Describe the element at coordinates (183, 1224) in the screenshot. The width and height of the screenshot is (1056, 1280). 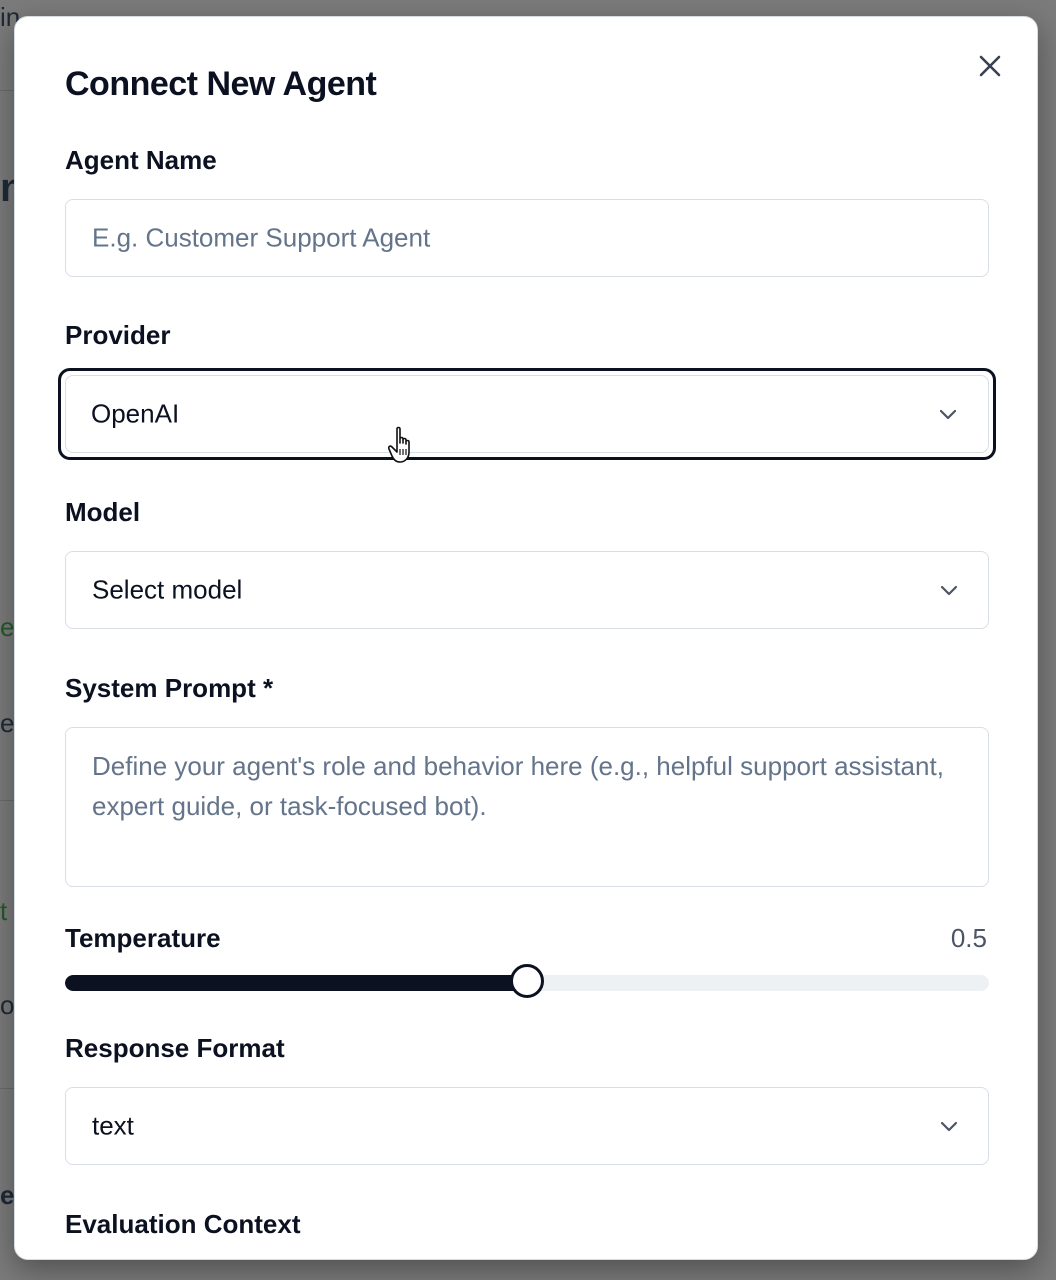
I see `evaluation-context-label: Evaluation Context` at that location.